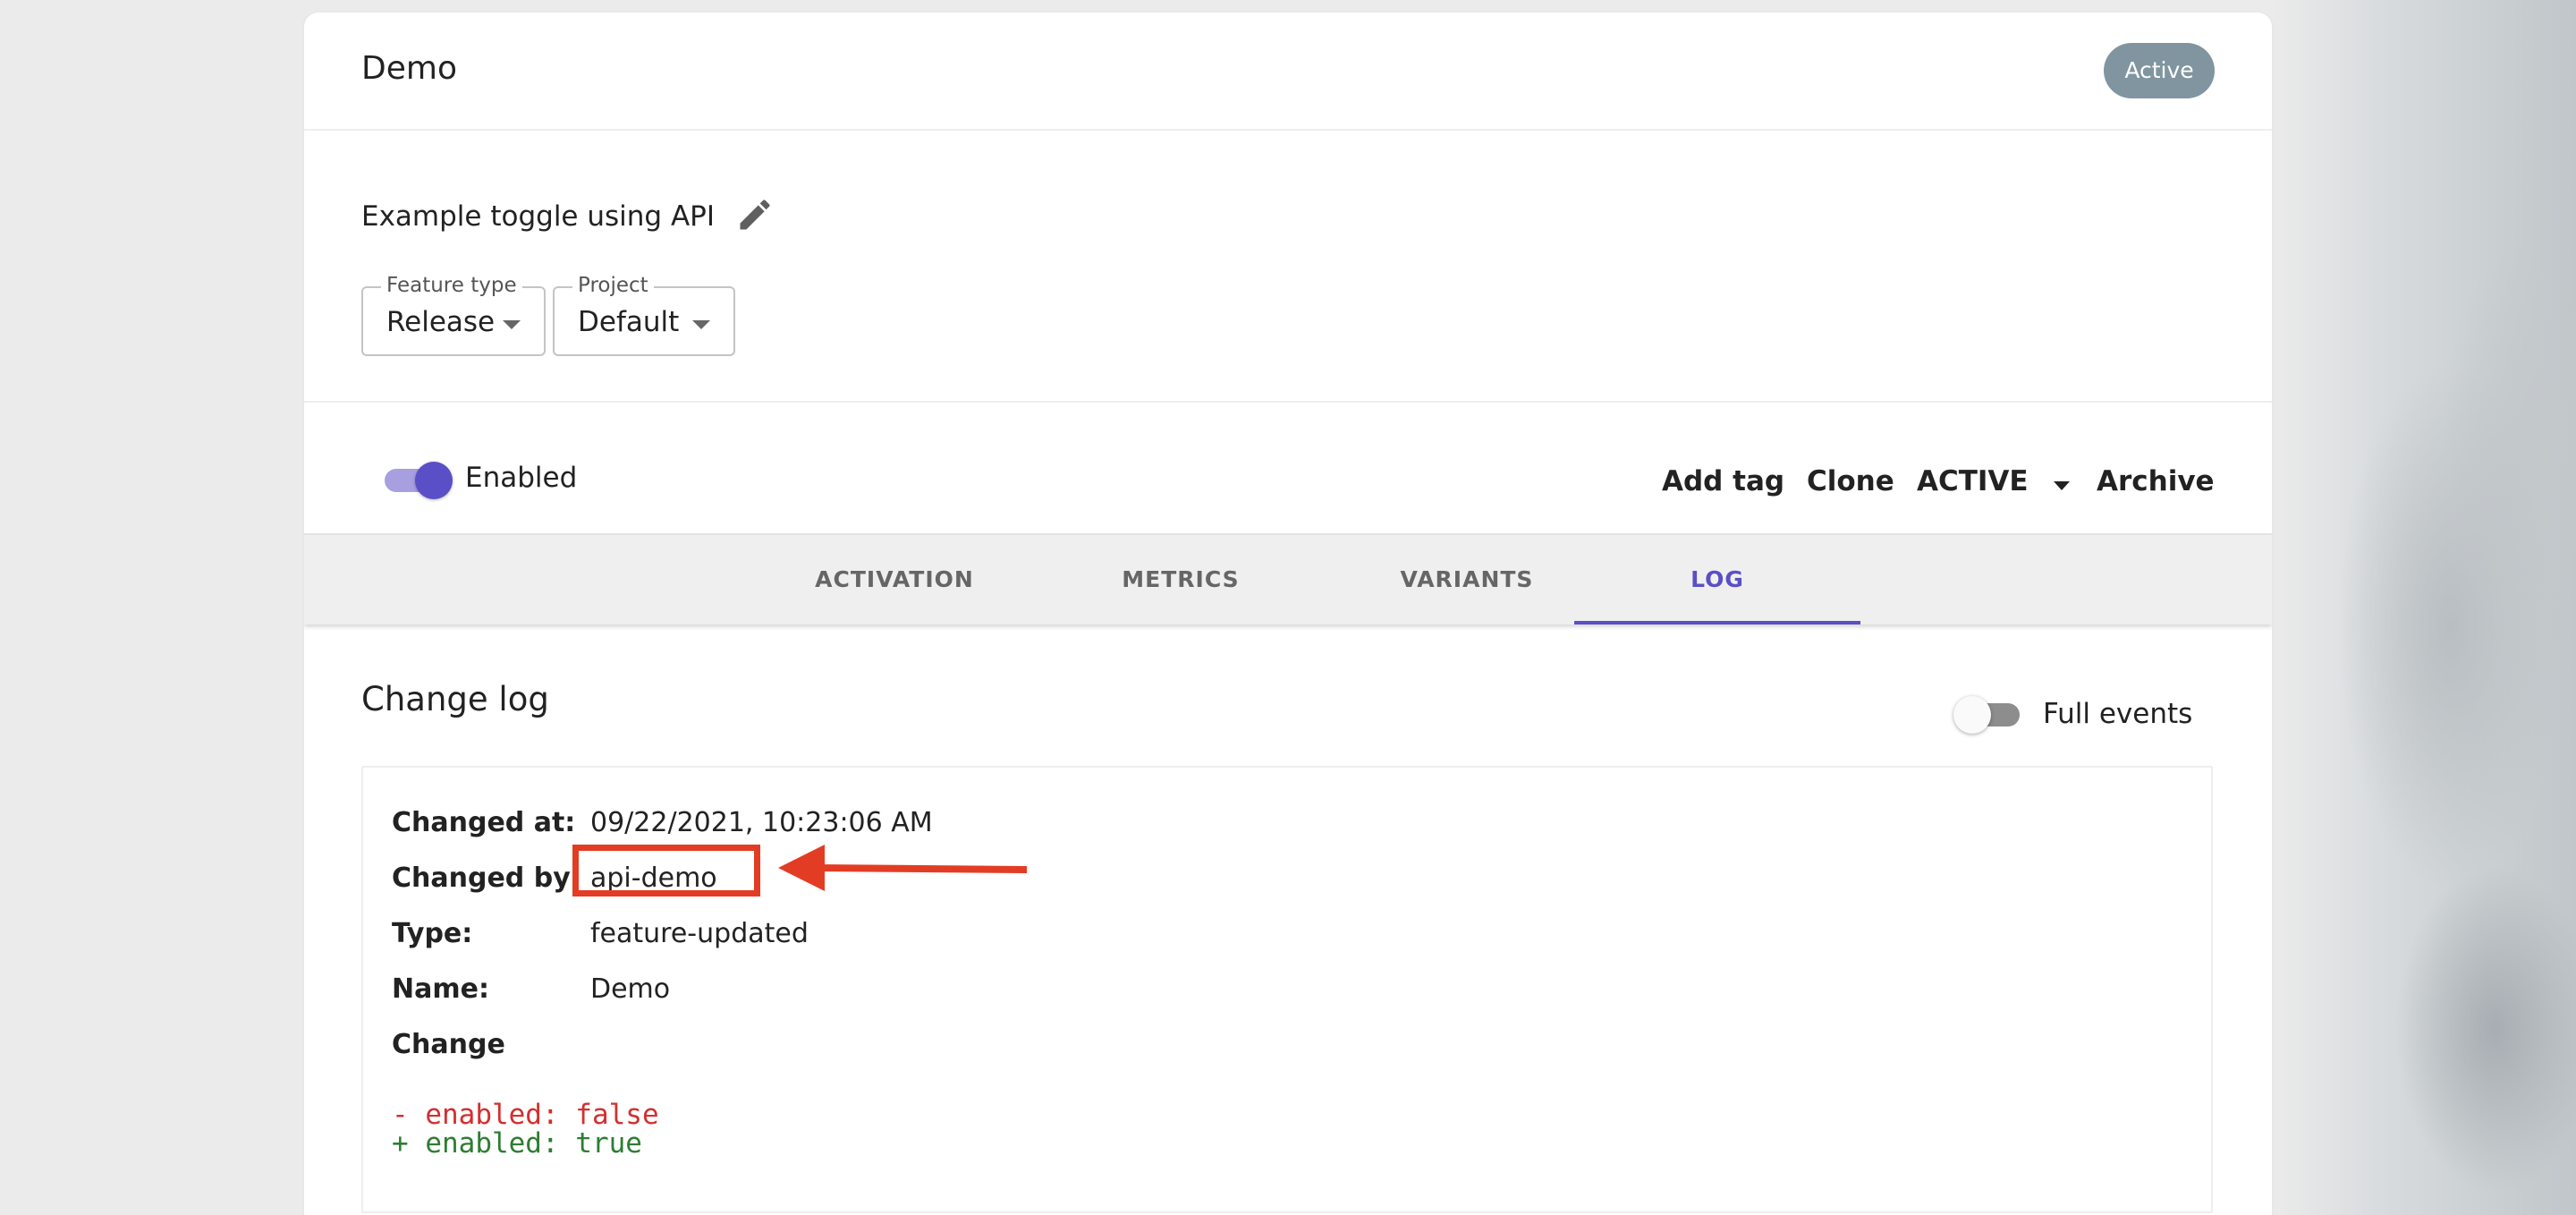 The image size is (2576, 1215). What do you see at coordinates (2156, 481) in the screenshot?
I see `archive-button: Archive` at bounding box center [2156, 481].